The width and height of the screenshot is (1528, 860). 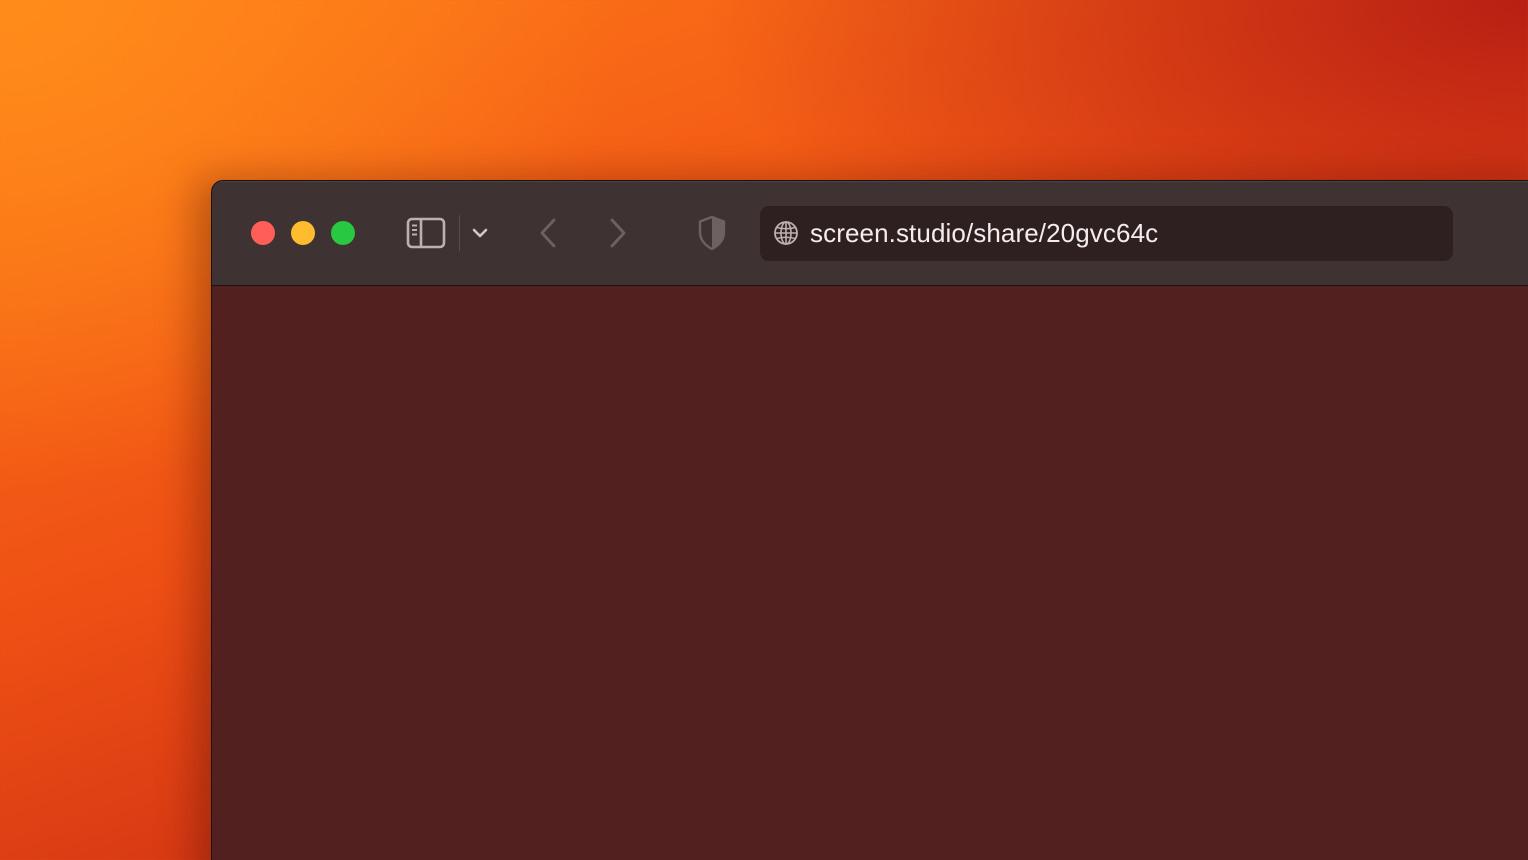 I want to click on chevron-left-icon, so click(x=548, y=233).